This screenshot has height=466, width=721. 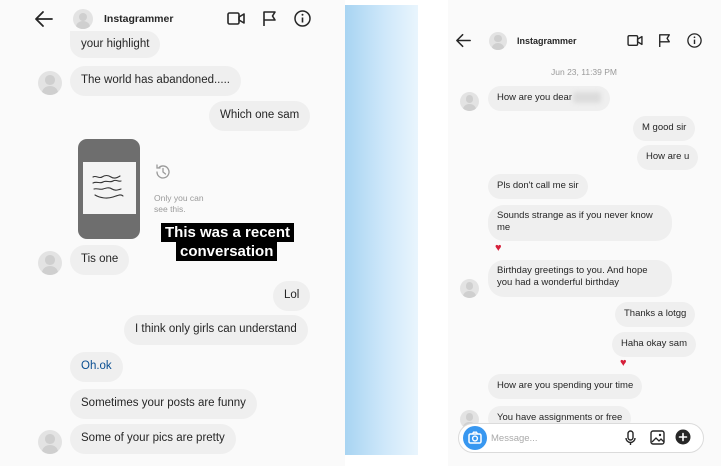 What do you see at coordinates (538, 186) in the screenshot?
I see `message-received: Pls don't call me sir` at bounding box center [538, 186].